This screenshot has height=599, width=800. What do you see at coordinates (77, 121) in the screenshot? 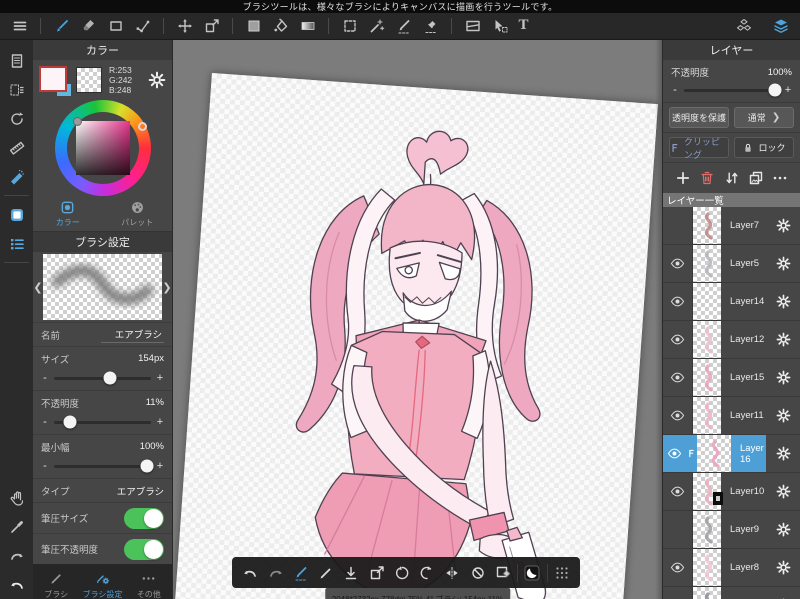
I see `sv-handle` at bounding box center [77, 121].